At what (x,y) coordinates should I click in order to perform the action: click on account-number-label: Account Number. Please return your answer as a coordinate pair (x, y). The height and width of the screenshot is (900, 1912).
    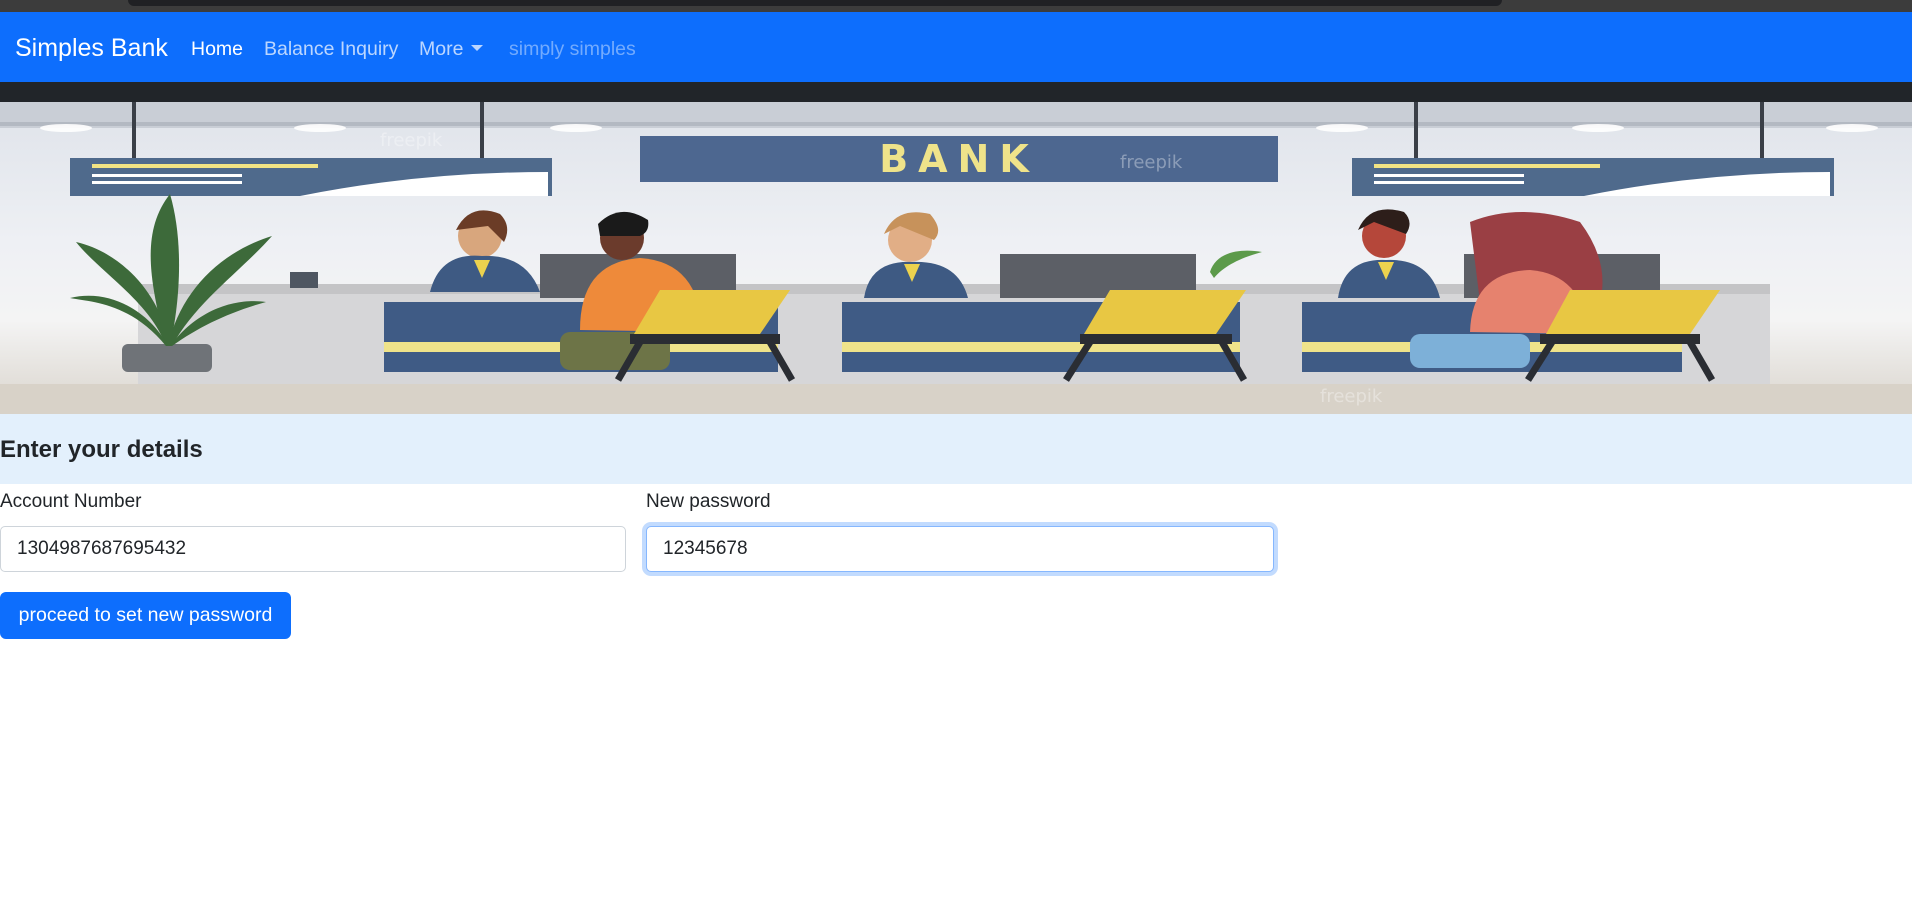
    Looking at the image, I should click on (71, 501).